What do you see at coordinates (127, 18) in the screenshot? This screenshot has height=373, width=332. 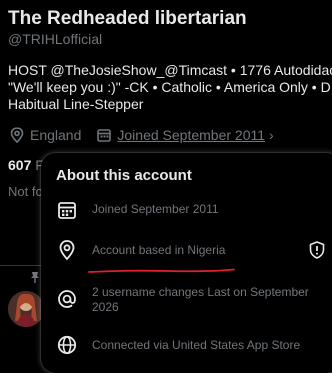 I see `display-name: The Redheaded libertarian` at bounding box center [127, 18].